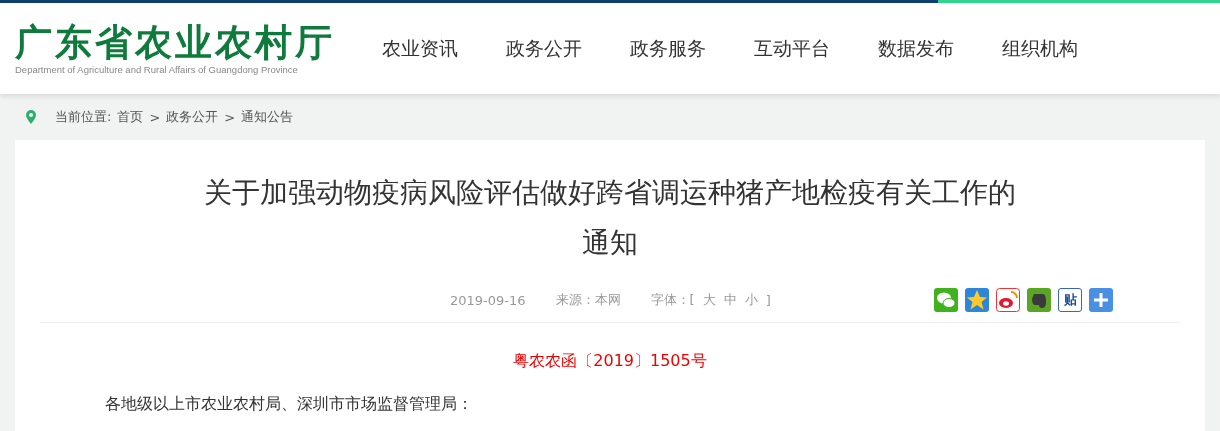 The width and height of the screenshot is (1220, 431). What do you see at coordinates (289, 404) in the screenshot?
I see `salutation-text: 各地级以上市农业农村局、深圳市市场监督管理局：` at bounding box center [289, 404].